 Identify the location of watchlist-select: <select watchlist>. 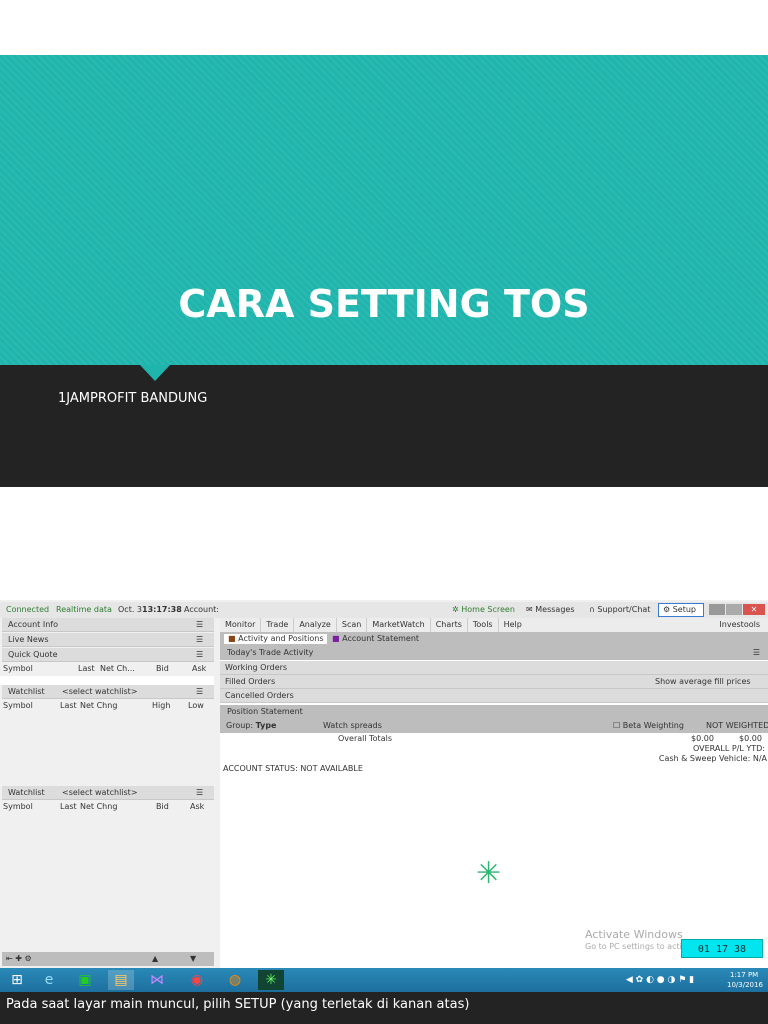
(100, 692).